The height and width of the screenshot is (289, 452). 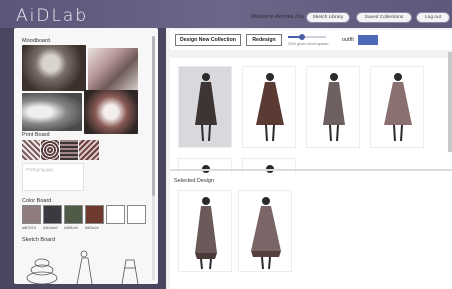 What do you see at coordinates (36, 41) in the screenshot?
I see `moodboard-label: Moodboard` at bounding box center [36, 41].